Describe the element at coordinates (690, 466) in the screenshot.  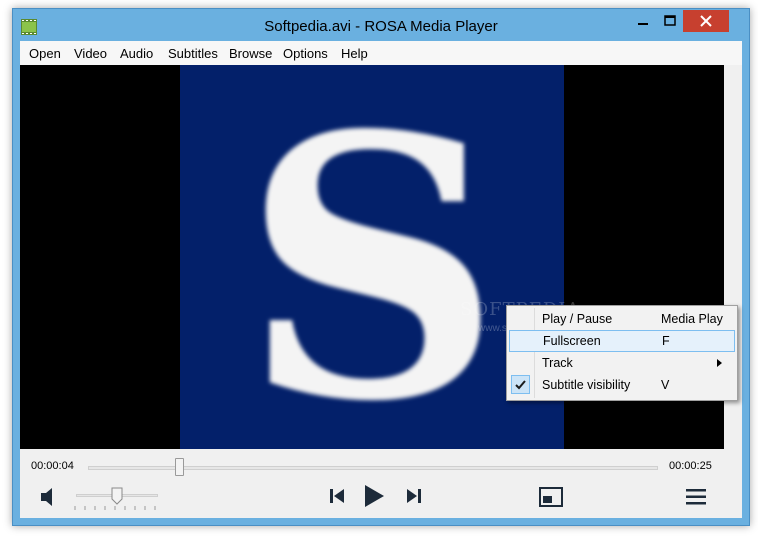
I see `total-time: 00:00:25` at that location.